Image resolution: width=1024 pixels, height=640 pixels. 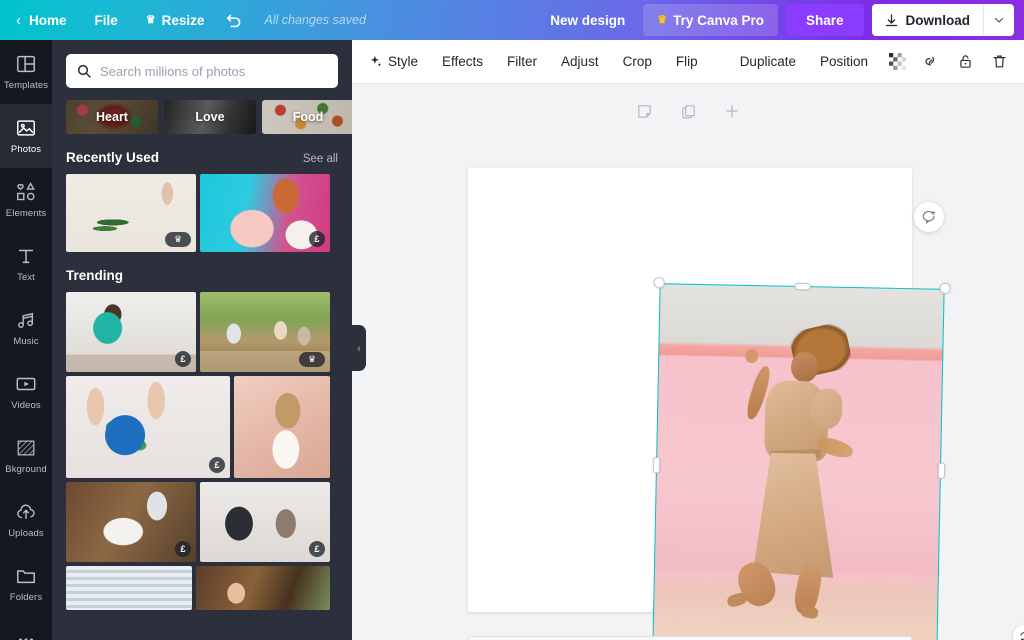 I want to click on sidebar-item-background: Bkground, so click(x=26, y=456).